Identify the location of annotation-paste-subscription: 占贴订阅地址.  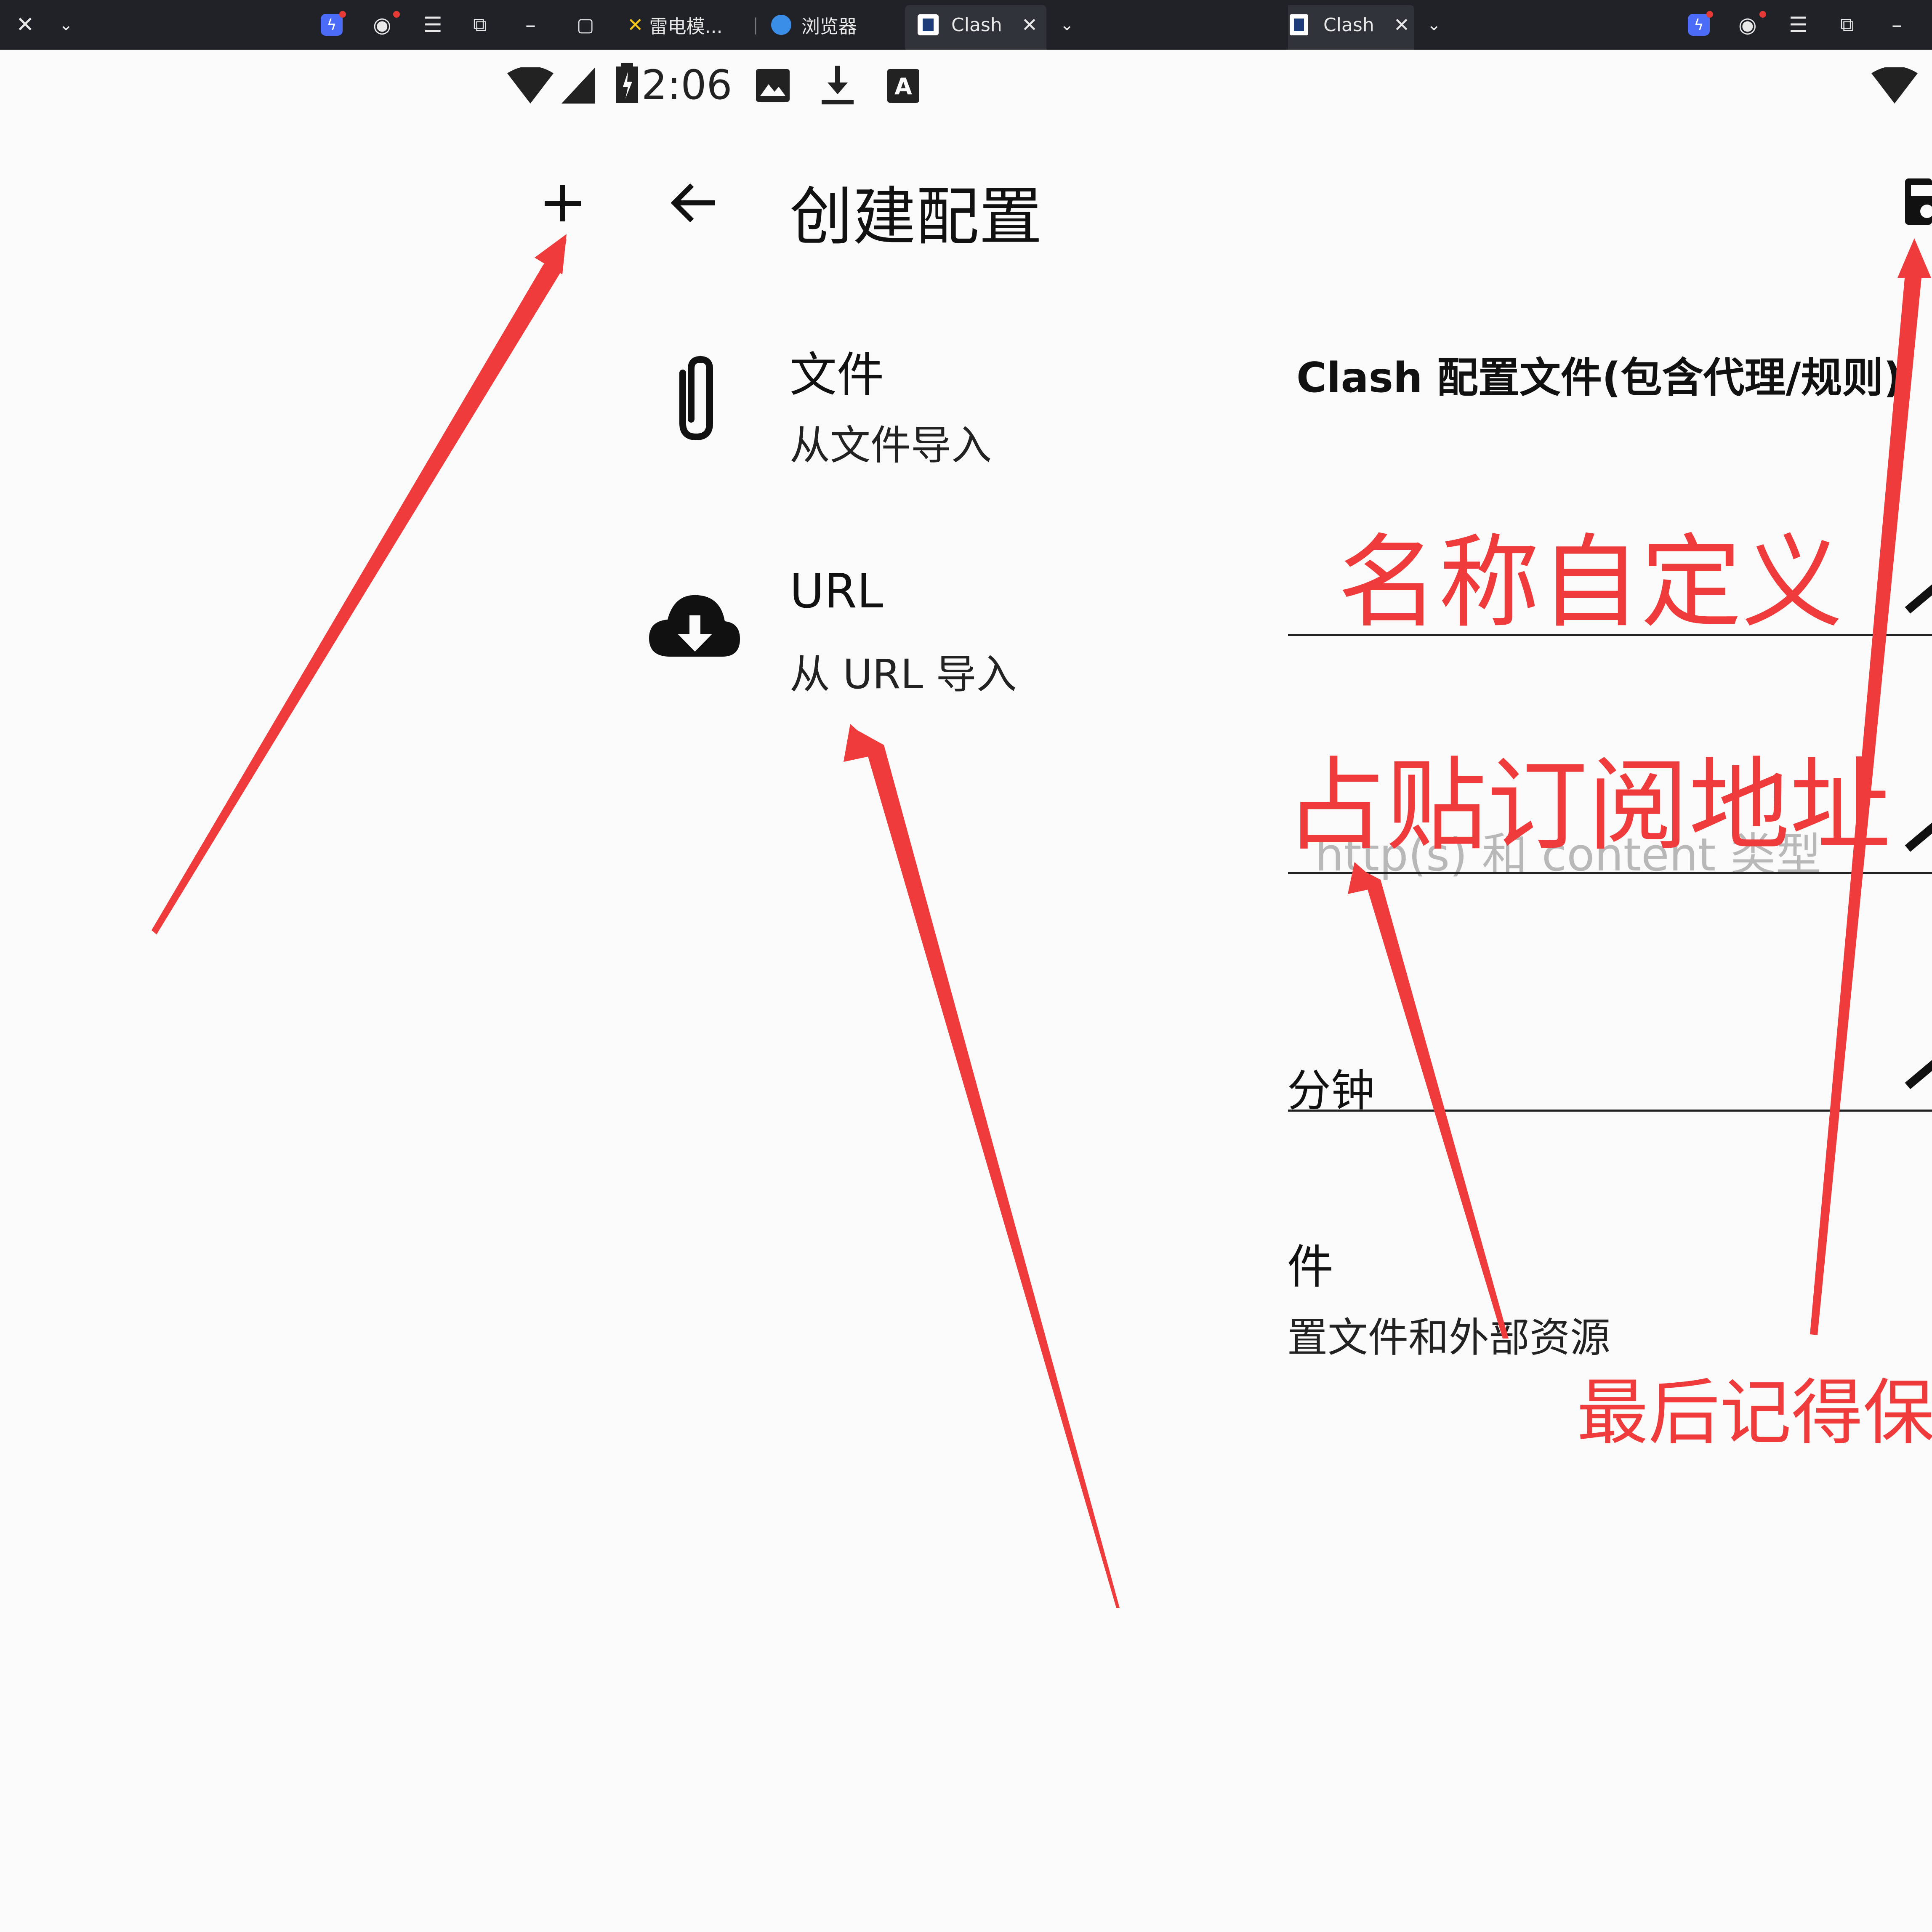
(1588, 806).